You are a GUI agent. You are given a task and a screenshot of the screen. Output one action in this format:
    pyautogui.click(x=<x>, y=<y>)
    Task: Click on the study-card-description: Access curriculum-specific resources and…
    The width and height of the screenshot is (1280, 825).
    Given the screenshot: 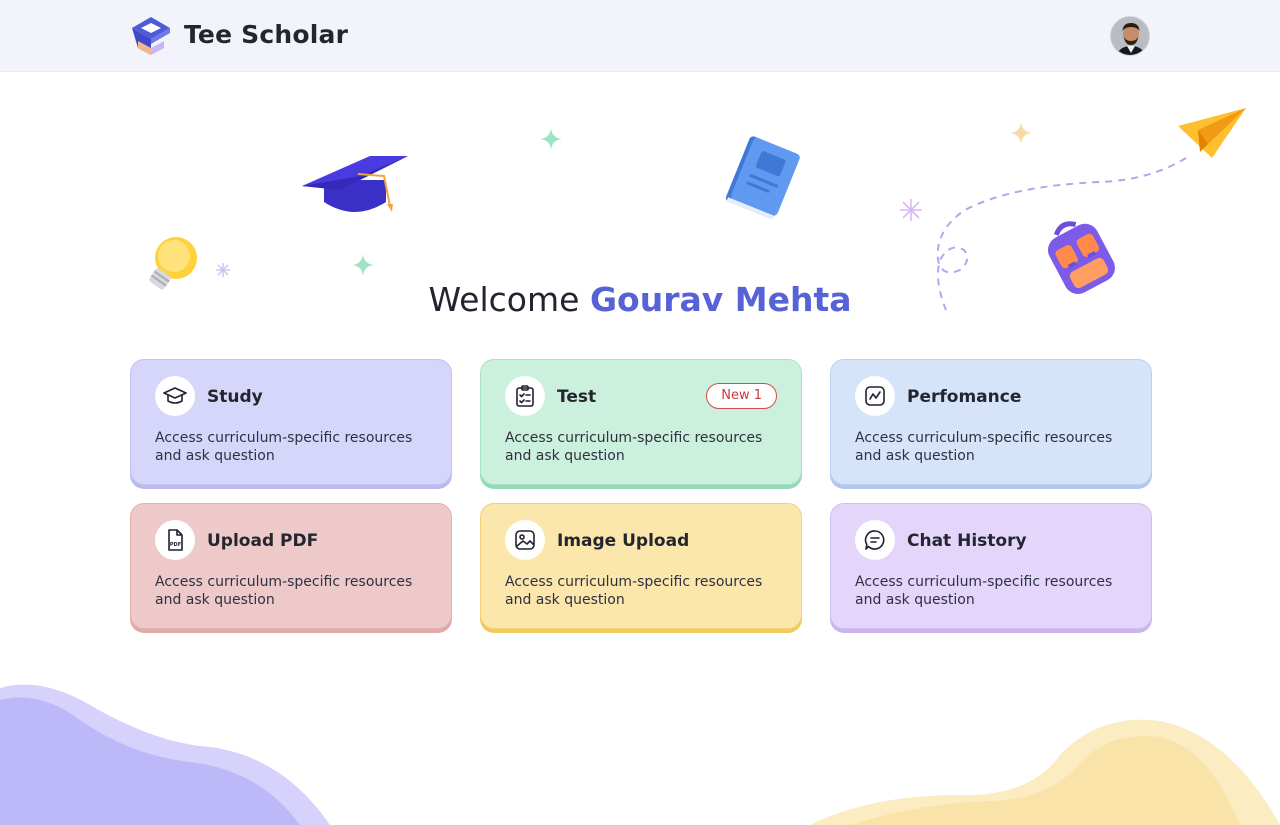 What is the action you would take?
    pyautogui.click(x=284, y=447)
    